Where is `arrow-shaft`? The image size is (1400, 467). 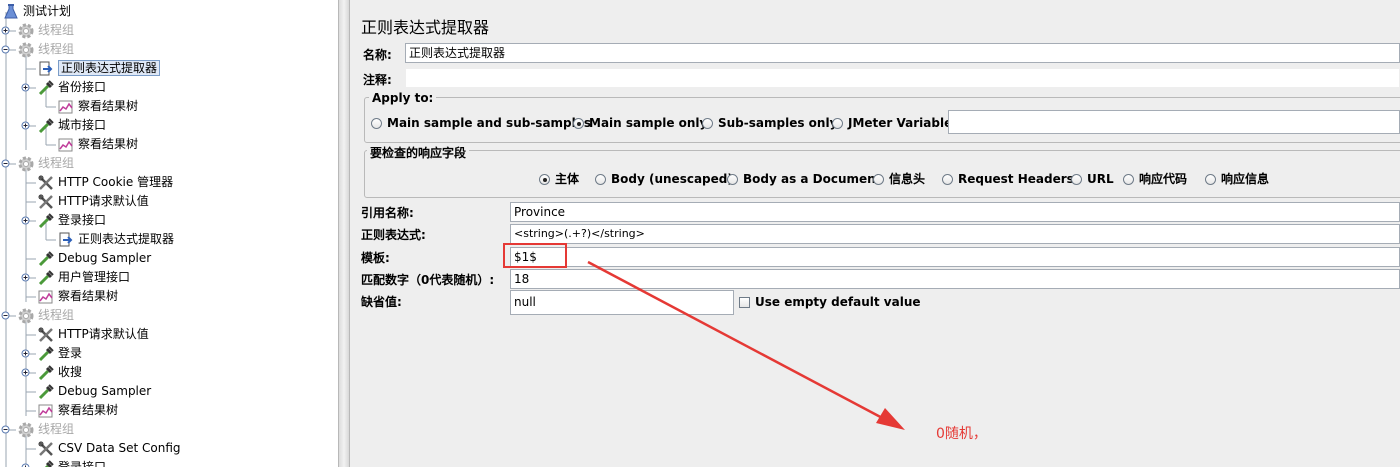
arrow-shaft is located at coordinates (738, 341).